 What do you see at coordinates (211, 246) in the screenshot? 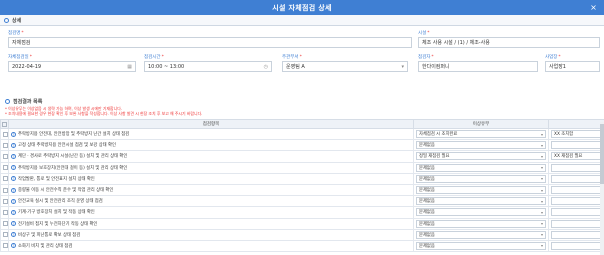
I see `row-item-cell: ? 소화기 비치 및 관리 상태 점검` at bounding box center [211, 246].